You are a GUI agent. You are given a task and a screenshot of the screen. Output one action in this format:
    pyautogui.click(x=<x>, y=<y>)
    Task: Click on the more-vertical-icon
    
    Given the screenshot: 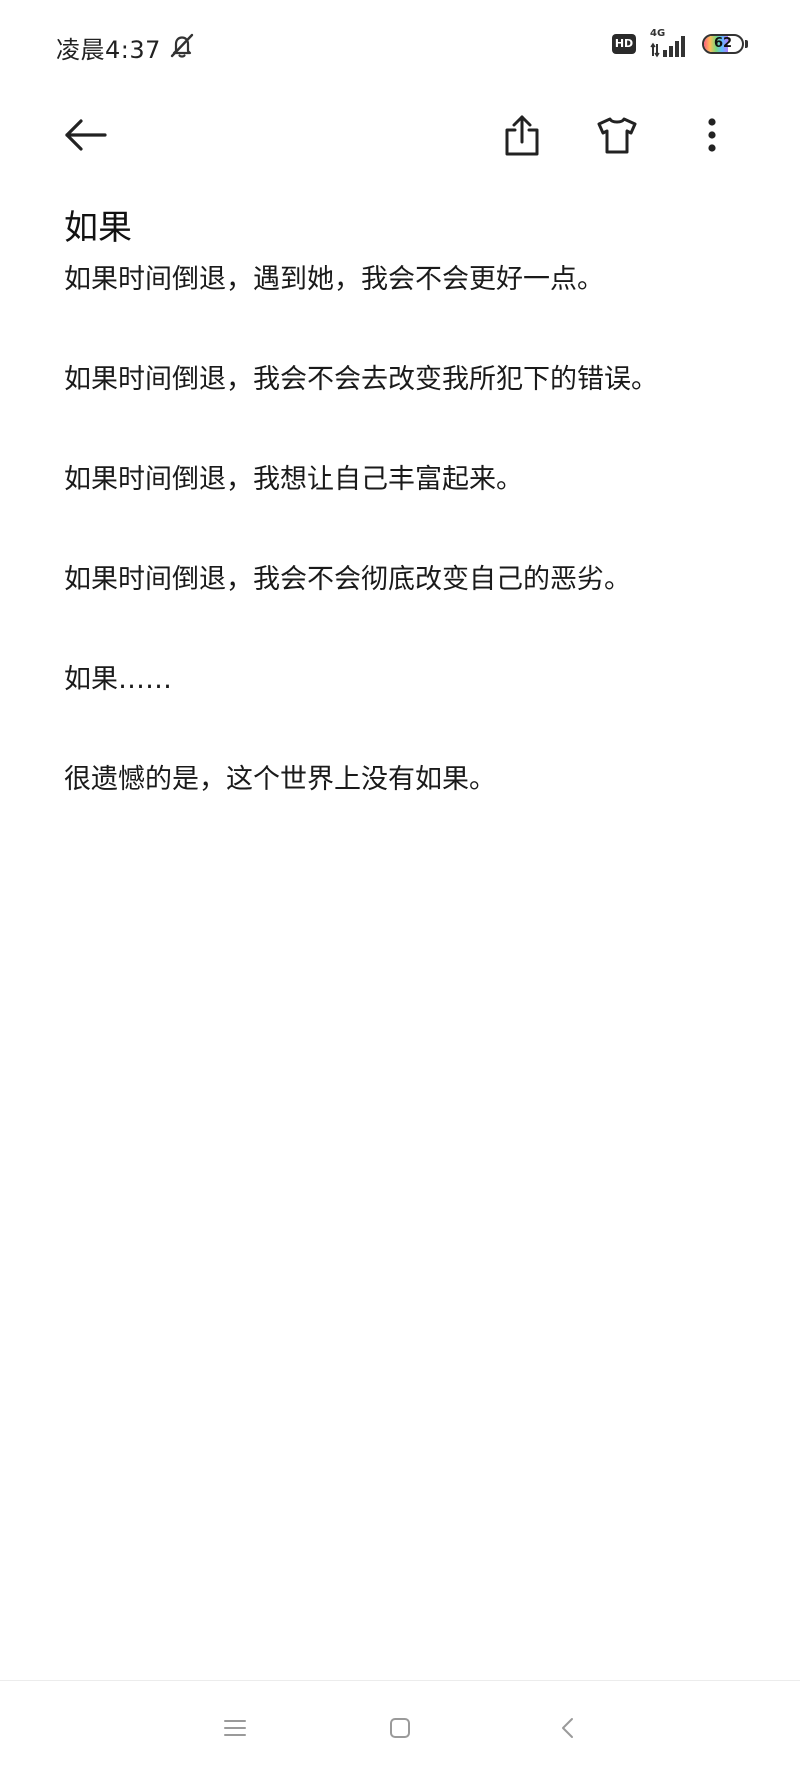 What is the action you would take?
    pyautogui.click(x=712, y=135)
    